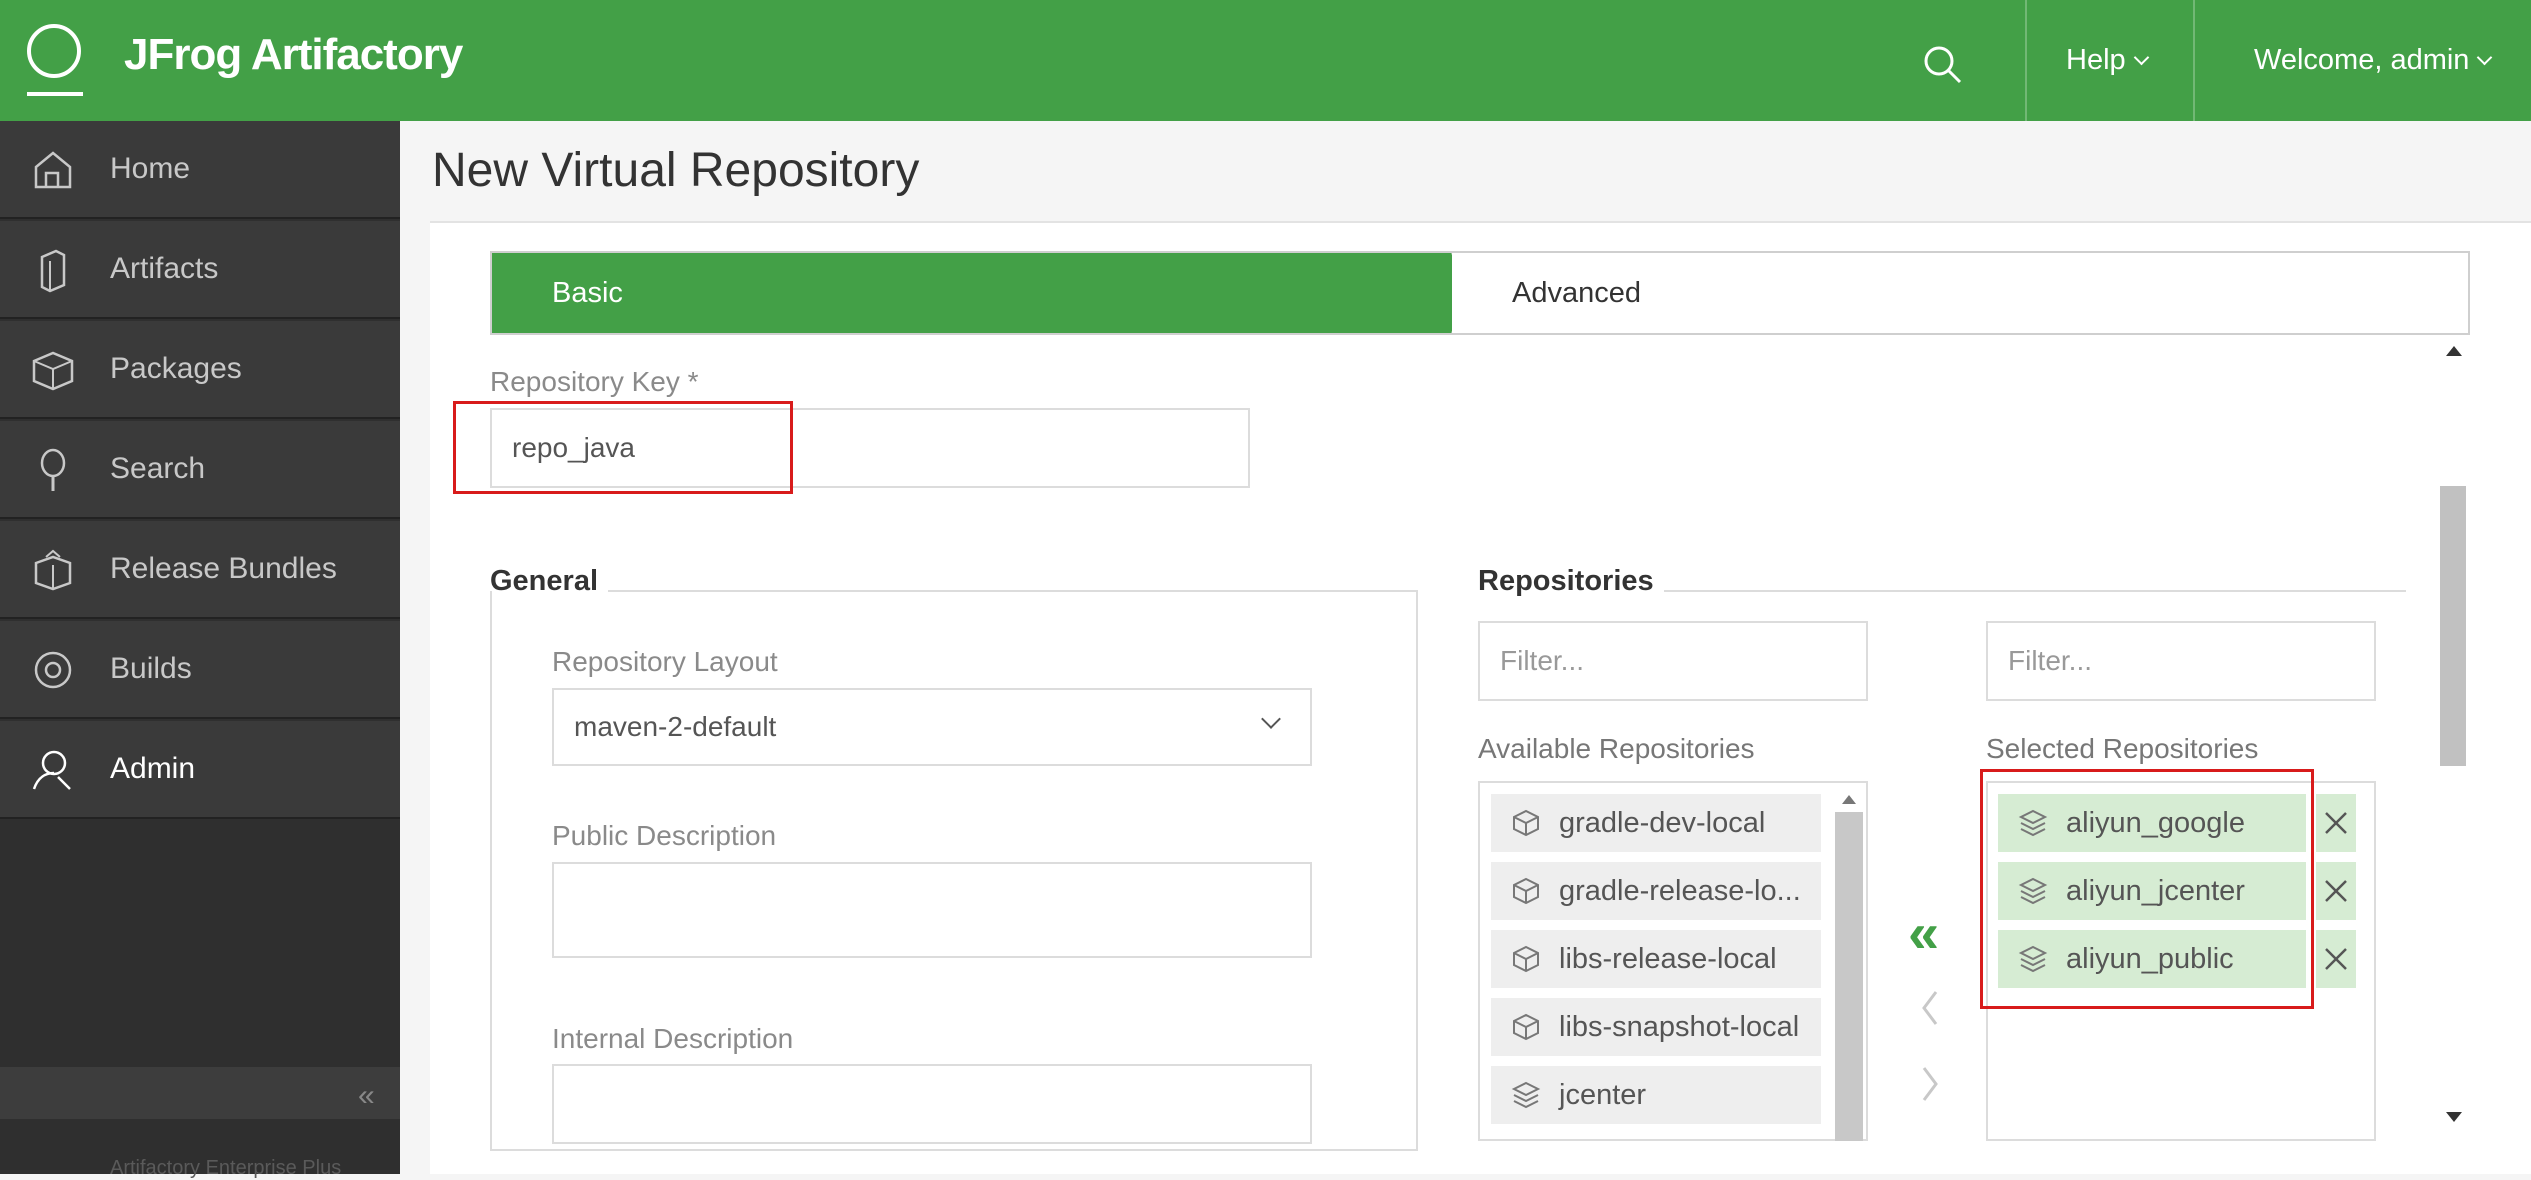 The image size is (2531, 1180). I want to click on repo-name: libs-release-local, so click(1668, 958).